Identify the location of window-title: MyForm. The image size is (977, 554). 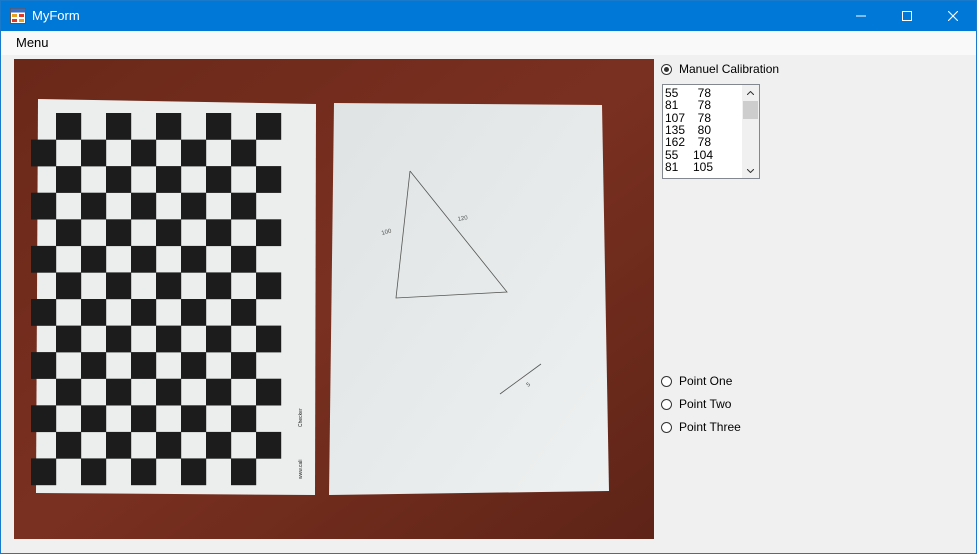
(56, 15).